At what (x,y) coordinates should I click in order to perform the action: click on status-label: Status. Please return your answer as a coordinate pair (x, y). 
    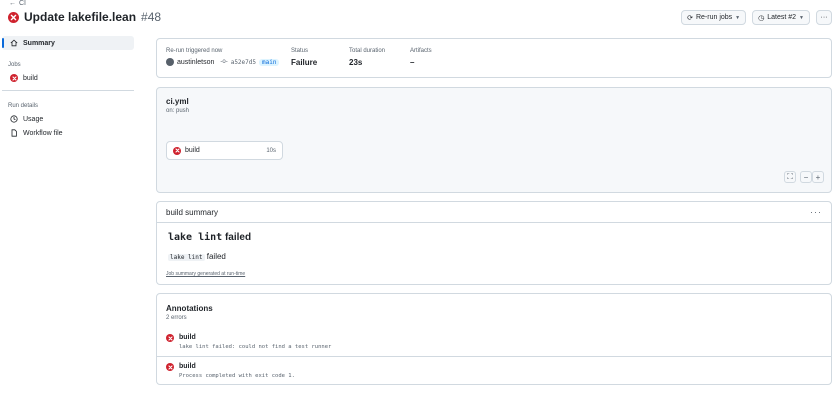
    Looking at the image, I should click on (300, 51).